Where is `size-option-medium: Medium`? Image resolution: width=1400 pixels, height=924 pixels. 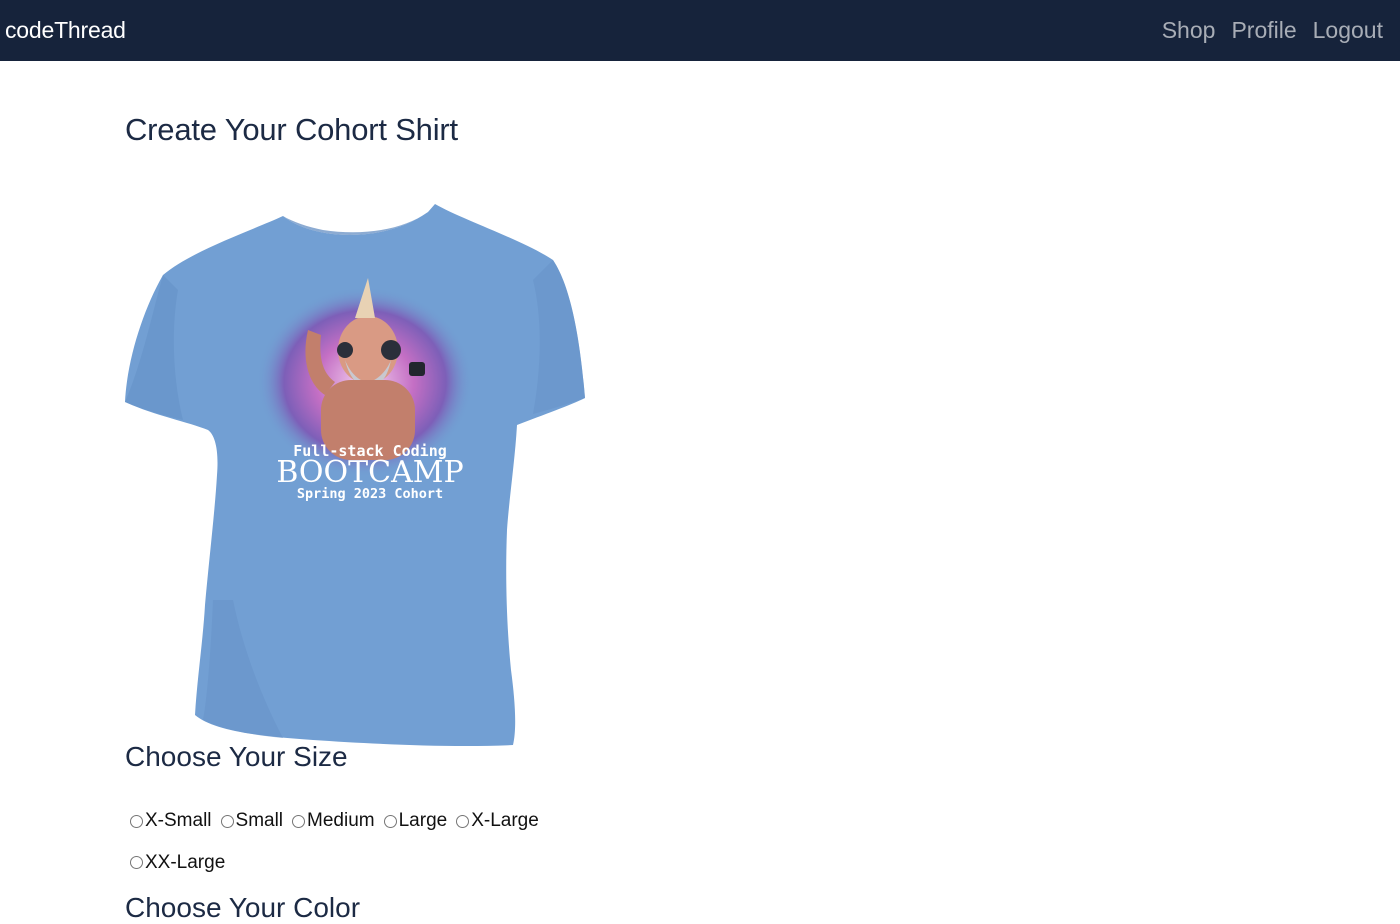
size-option-medium: Medium is located at coordinates (333, 821).